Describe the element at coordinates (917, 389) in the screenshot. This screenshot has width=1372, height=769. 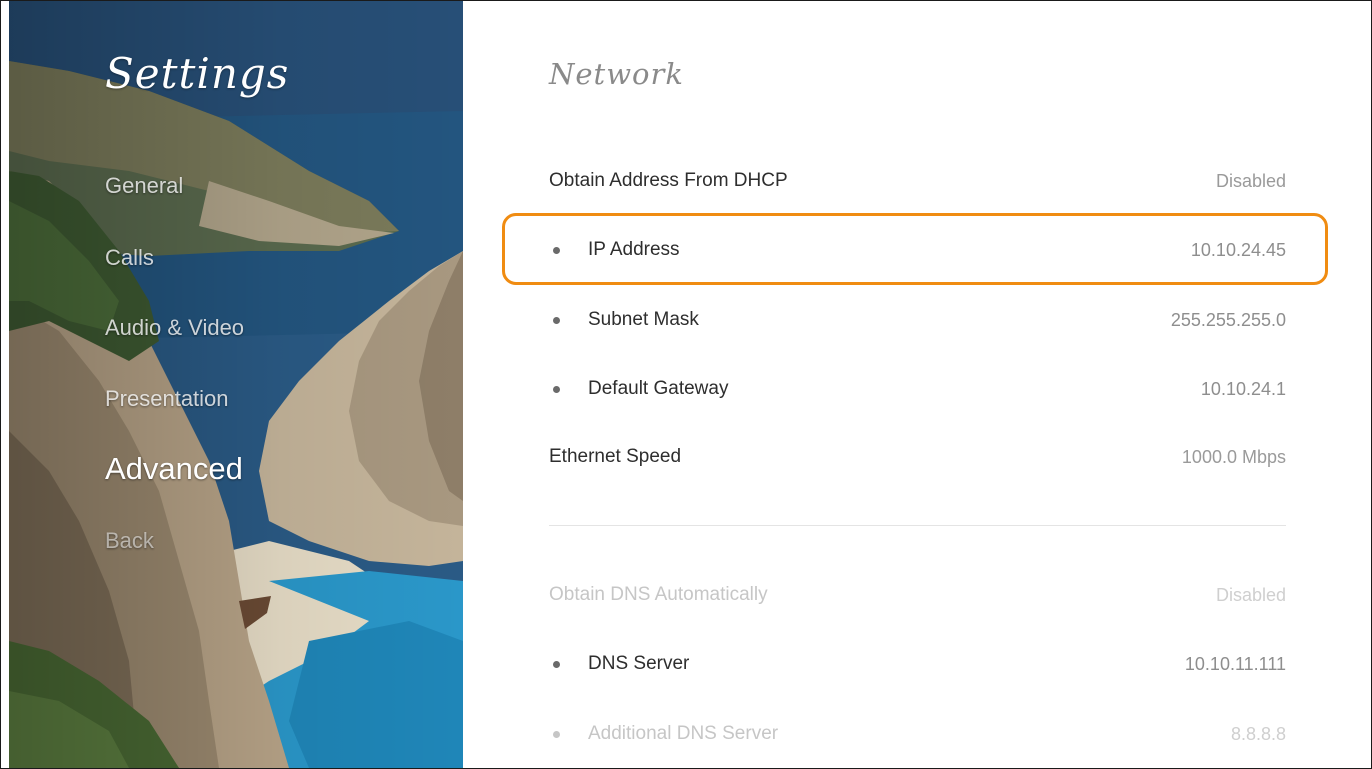
I see `setting-row-default-gateway: Default Gateway 10.10.24.1` at that location.